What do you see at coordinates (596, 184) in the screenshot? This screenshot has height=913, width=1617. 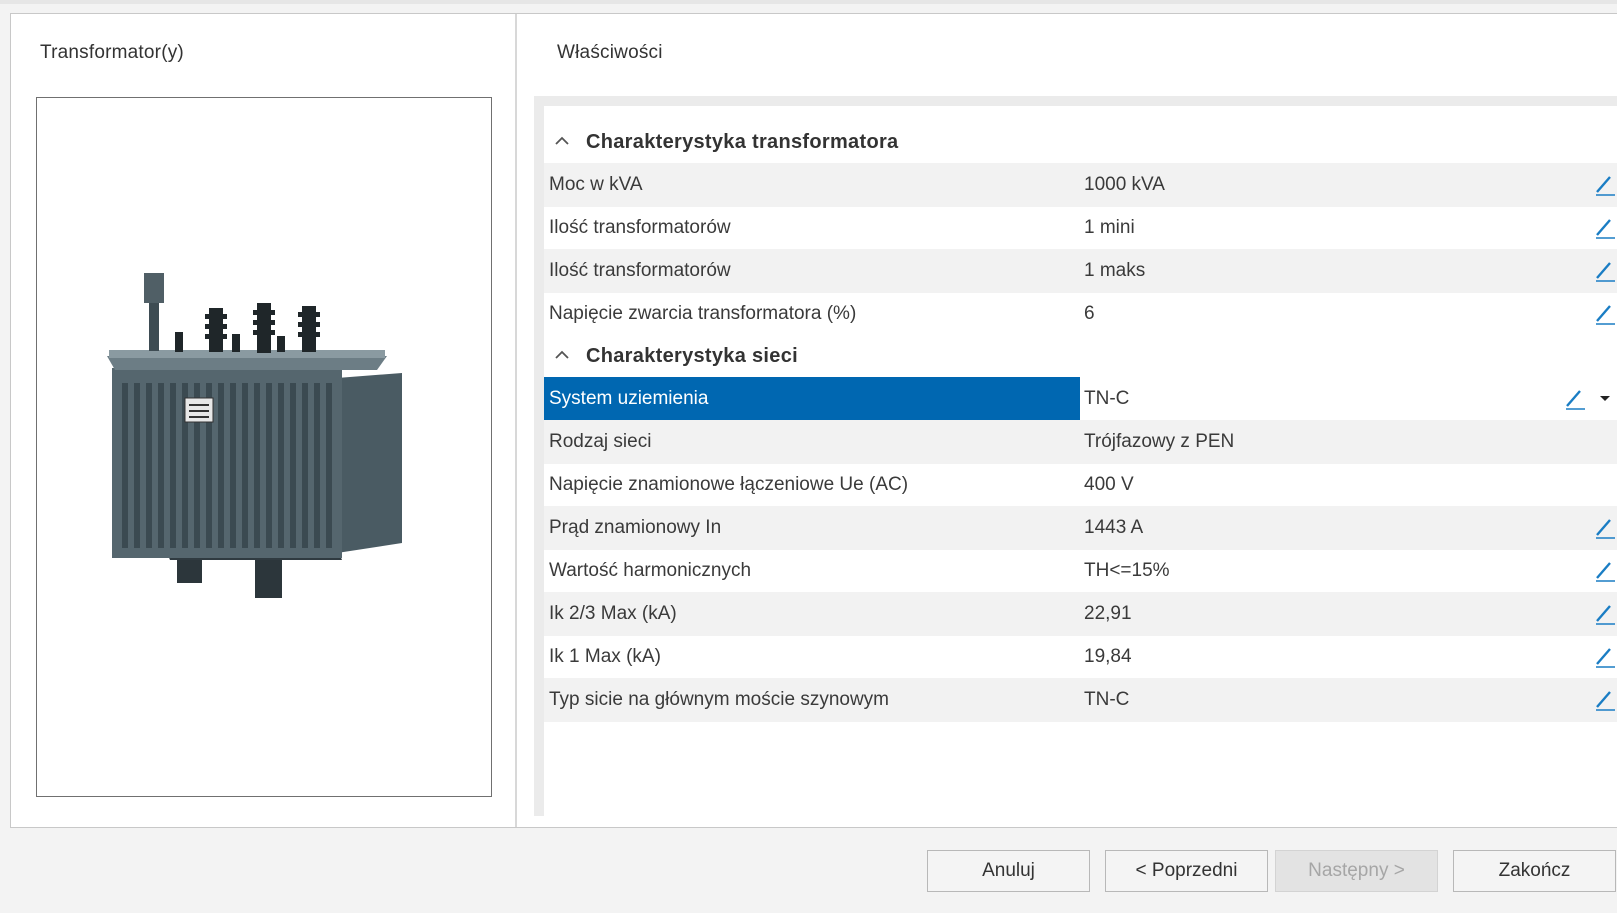 I see `property-name: Moc w kVA` at bounding box center [596, 184].